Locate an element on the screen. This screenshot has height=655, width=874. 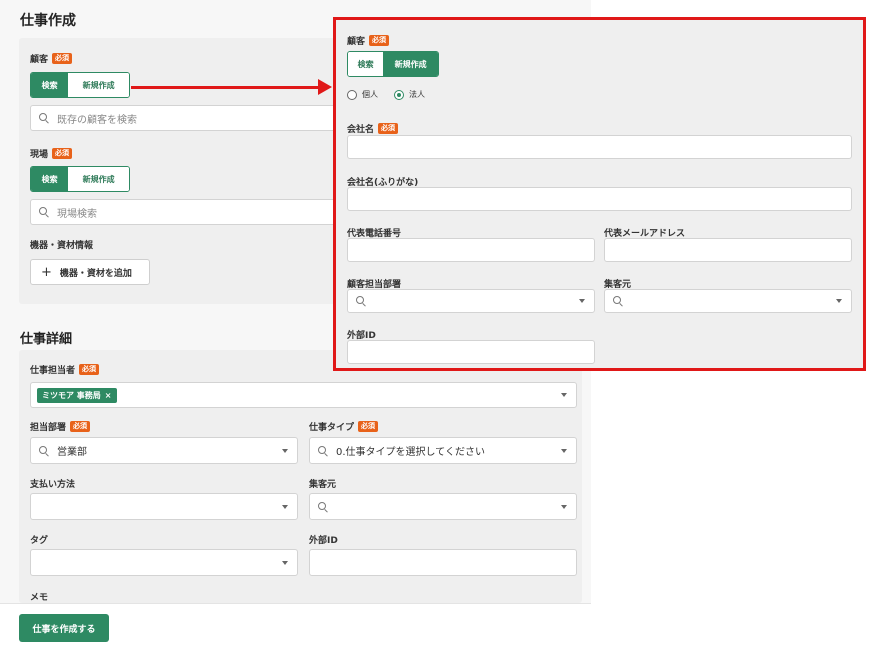
assignee-label: 仕事担当者 is located at coordinates (53, 371).